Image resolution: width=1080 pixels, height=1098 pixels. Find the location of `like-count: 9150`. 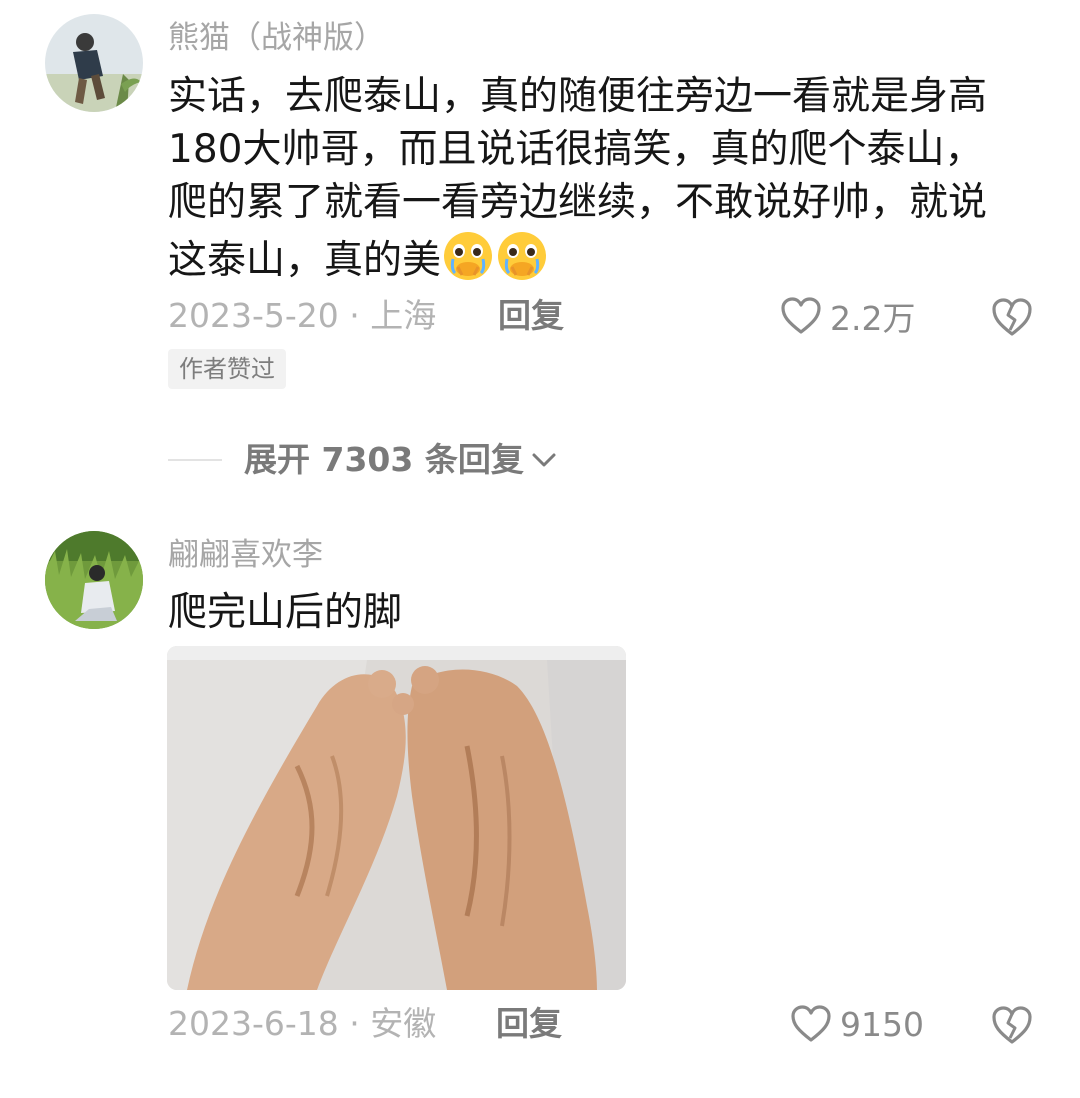

like-count: 9150 is located at coordinates (882, 1024).